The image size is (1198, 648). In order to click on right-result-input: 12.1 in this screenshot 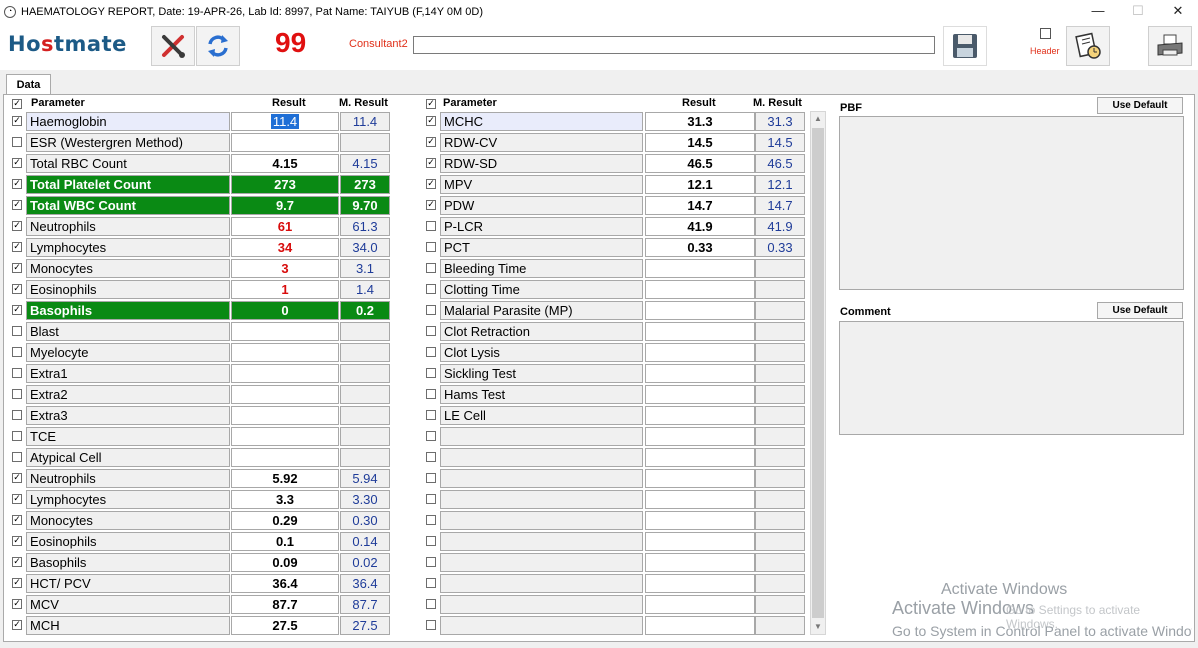, I will do `click(700, 184)`.